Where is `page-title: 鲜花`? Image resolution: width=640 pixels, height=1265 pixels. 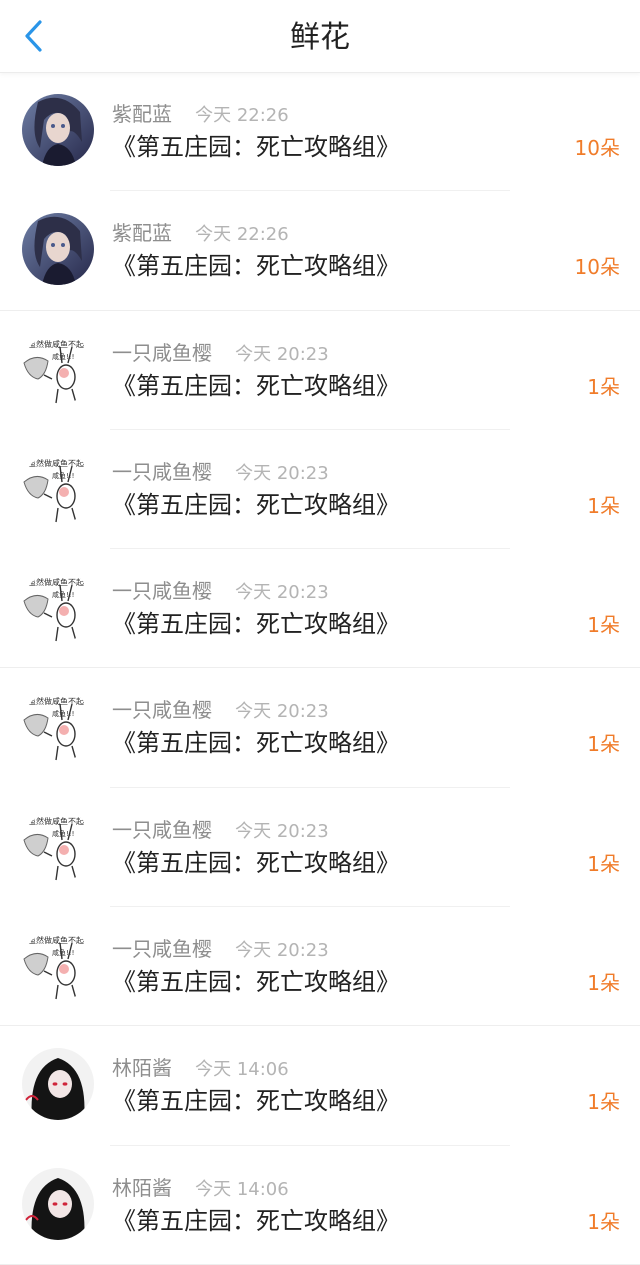 page-title: 鲜花 is located at coordinates (320, 37).